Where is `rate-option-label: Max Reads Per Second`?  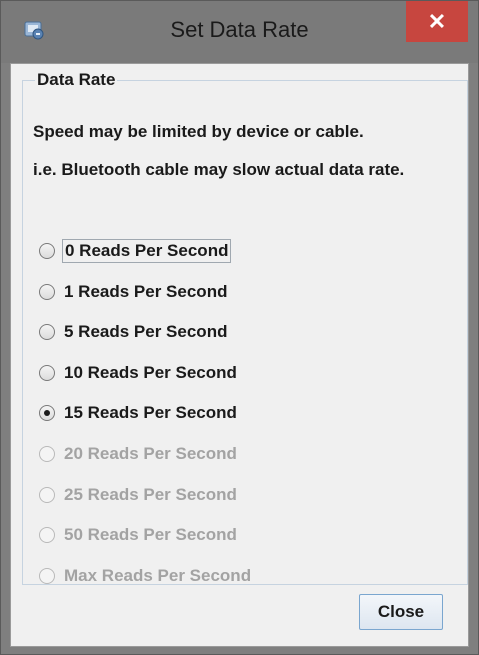
rate-option-label: Max Reads Per Second is located at coordinates (158, 575).